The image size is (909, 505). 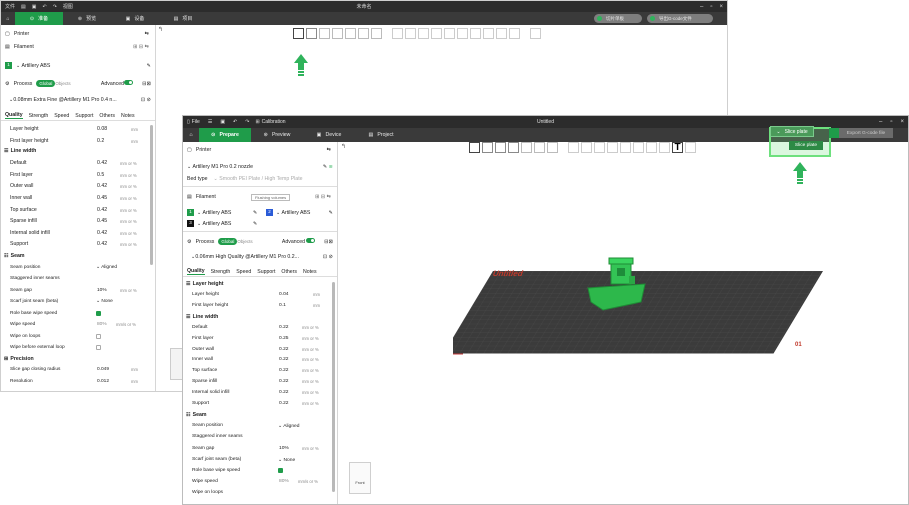 I want to click on filament-slot-badge: 2, so click(x=269, y=212).